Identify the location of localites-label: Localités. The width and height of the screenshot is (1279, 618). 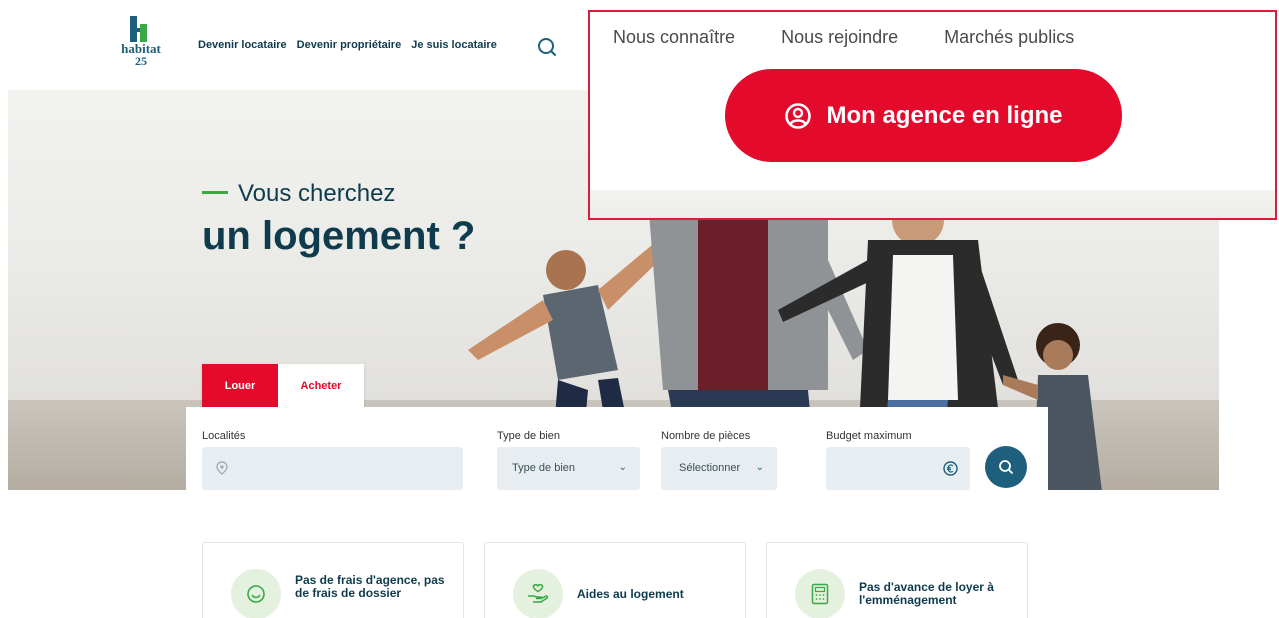
(224, 436).